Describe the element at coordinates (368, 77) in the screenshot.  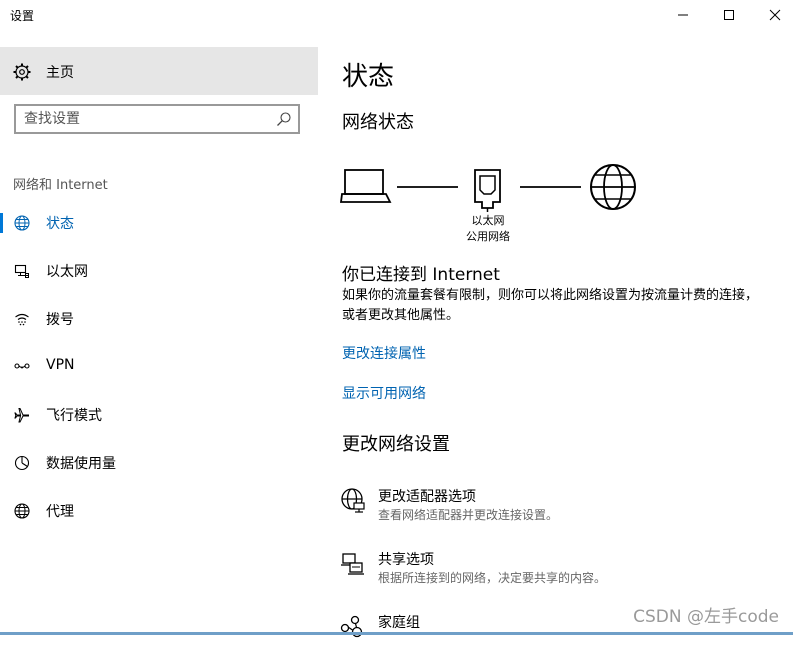
I see `page-title: 状态` at that location.